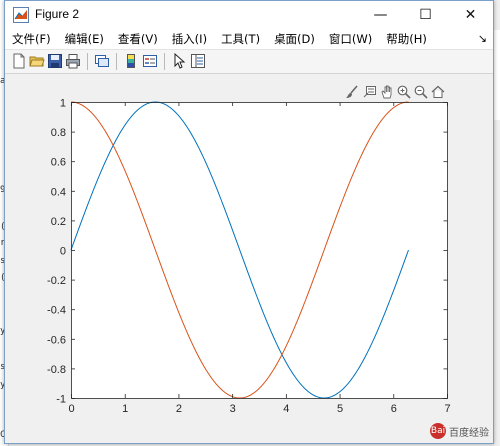 The image size is (500, 446). What do you see at coordinates (56, 370) in the screenshot?
I see `y-tick-label: -0.8` at bounding box center [56, 370].